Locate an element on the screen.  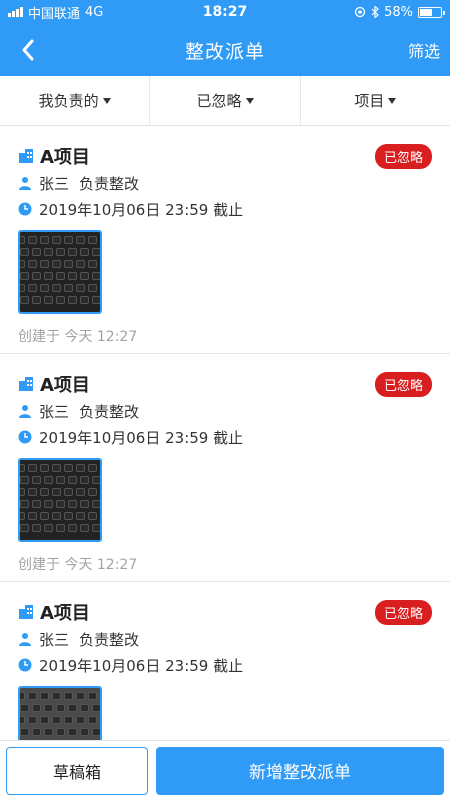
deadline-text: 2019年10月06日 23:59 截止 is located at coordinates (141, 665).